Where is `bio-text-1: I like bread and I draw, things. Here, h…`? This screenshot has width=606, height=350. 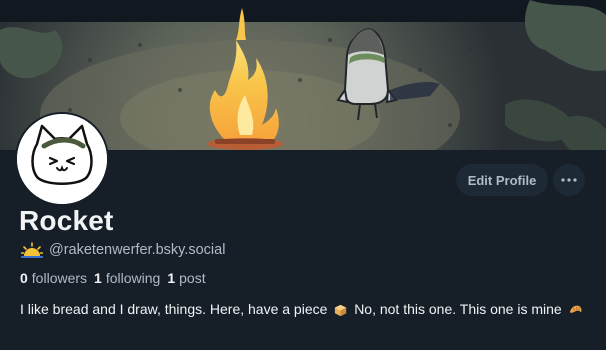
bio-text-1: I like bread and I draw, things. Here, h… is located at coordinates (174, 309).